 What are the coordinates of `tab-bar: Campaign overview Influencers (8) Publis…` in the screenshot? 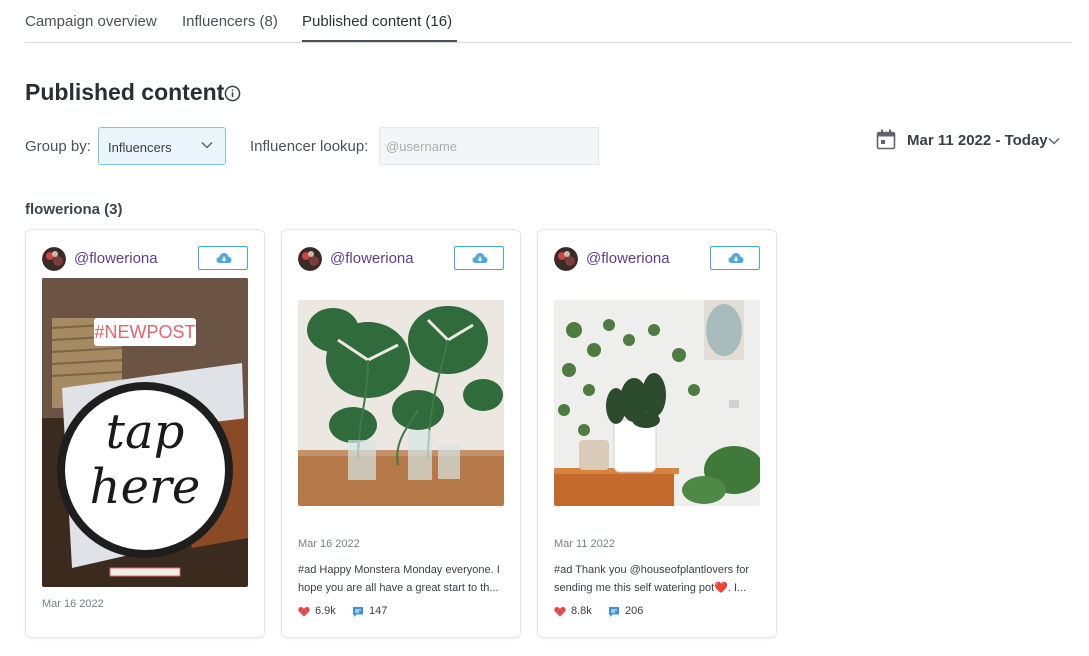 It's located at (548, 21).